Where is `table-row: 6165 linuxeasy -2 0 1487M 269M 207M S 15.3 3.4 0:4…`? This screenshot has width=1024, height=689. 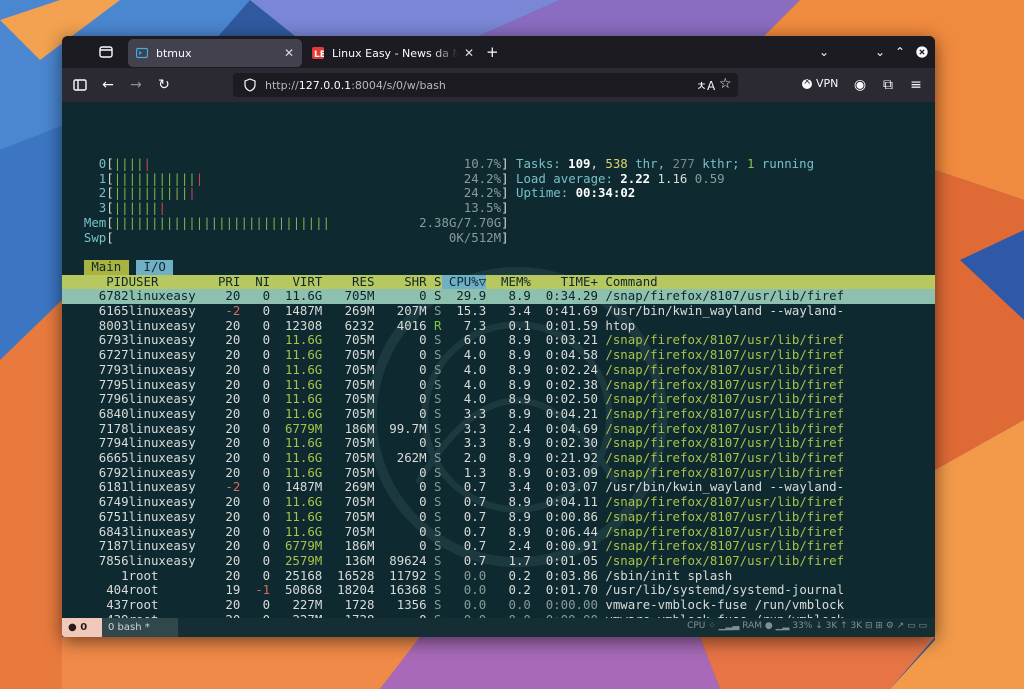 table-row: 6165 linuxeasy -2 0 1487M 269M 207M S 15.3 3.4 0:4… is located at coordinates (498, 311).